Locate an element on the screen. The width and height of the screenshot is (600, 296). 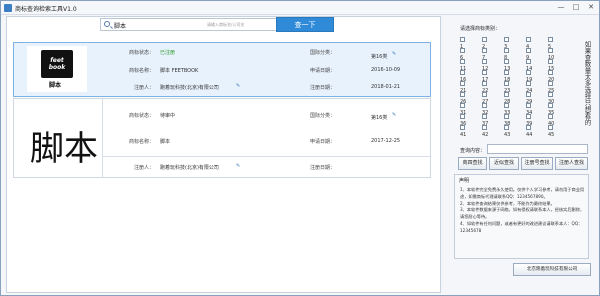
category-checkbox: 39 is located at coordinates (529, 120).